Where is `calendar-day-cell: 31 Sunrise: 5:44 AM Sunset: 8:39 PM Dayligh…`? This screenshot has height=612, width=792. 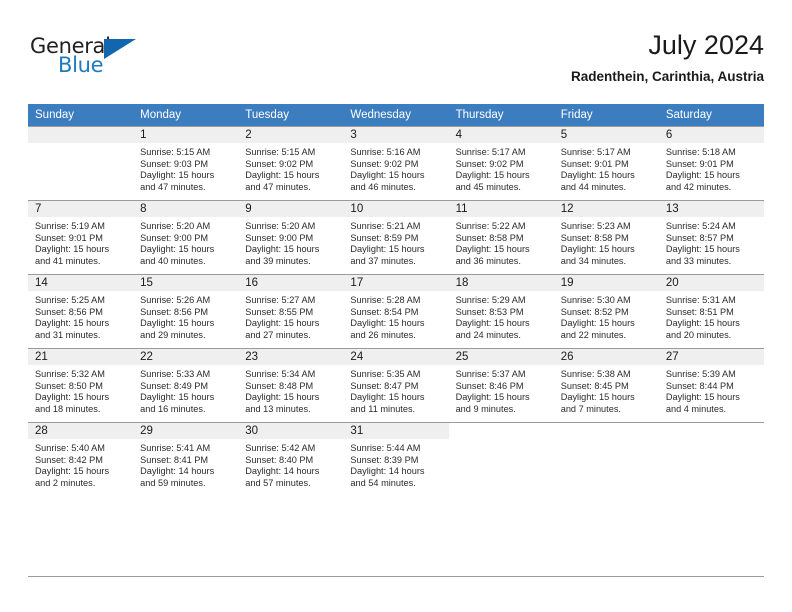
calendar-day-cell: 31 Sunrise: 5:44 AM Sunset: 8:39 PM Dayligh… is located at coordinates (396, 459).